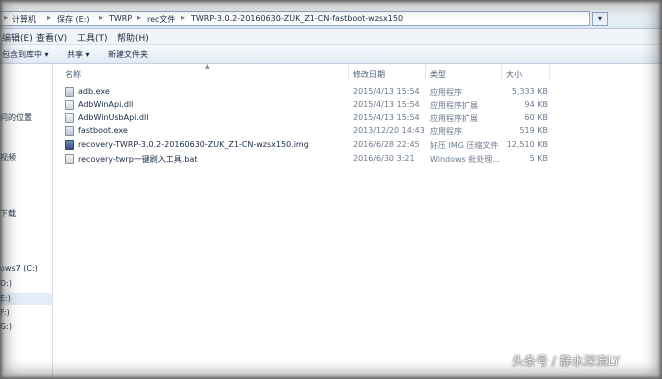 This screenshot has width=662, height=379. What do you see at coordinates (94, 91) in the screenshot?
I see `file-name: adb.exe` at bounding box center [94, 91].